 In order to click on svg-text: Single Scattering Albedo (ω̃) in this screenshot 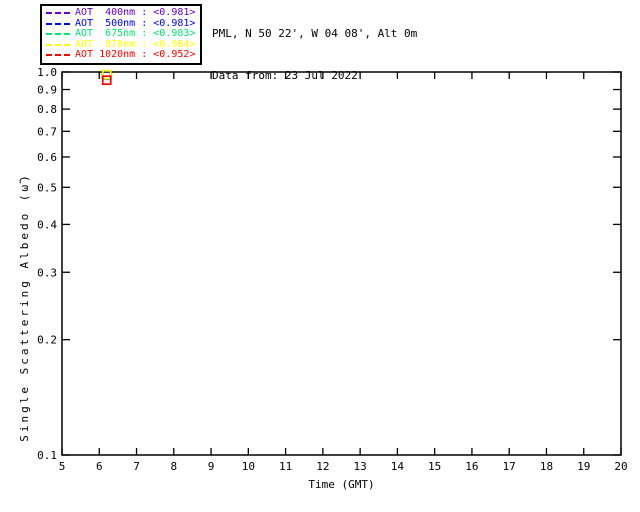, I will do `click(24, 306)`.